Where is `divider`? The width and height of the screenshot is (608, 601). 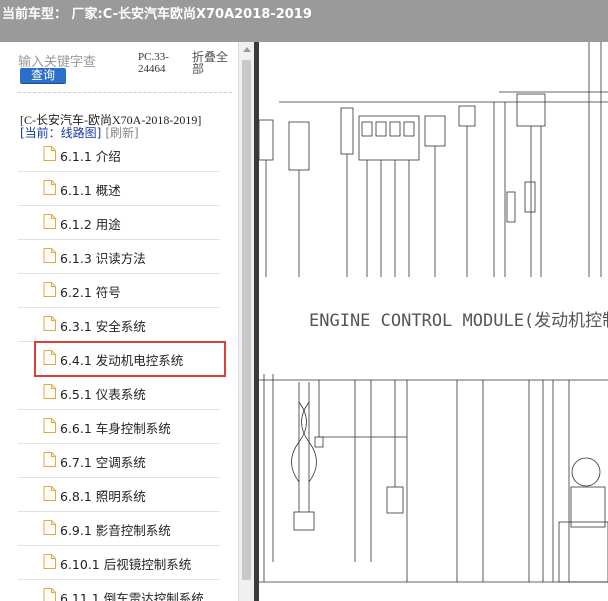 divider is located at coordinates (125, 92).